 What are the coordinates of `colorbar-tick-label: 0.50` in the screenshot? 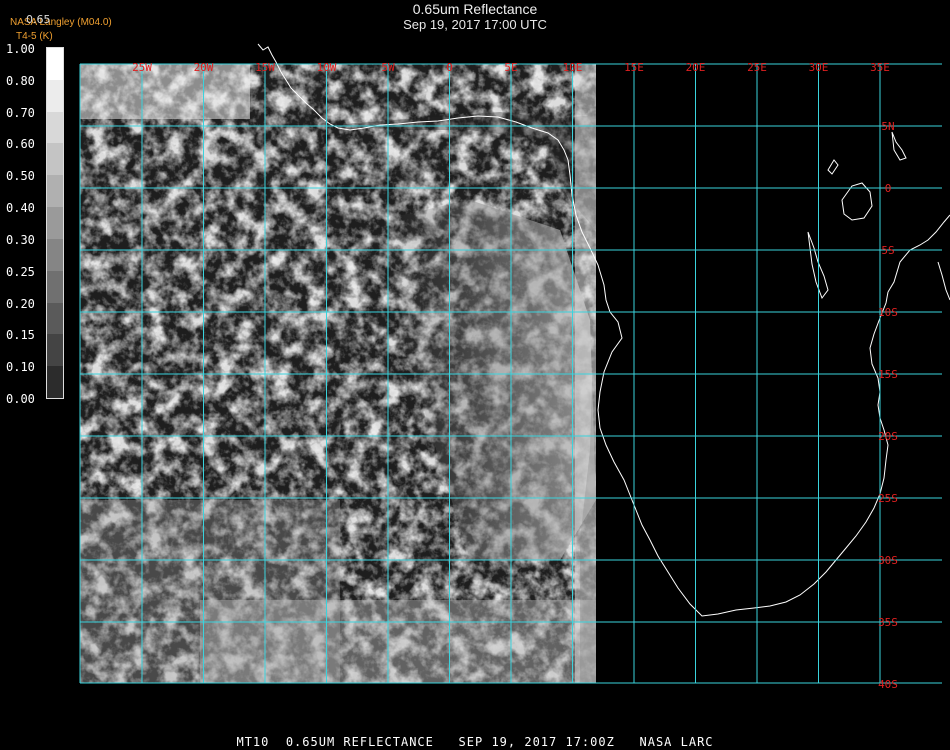 It's located at (20, 176).